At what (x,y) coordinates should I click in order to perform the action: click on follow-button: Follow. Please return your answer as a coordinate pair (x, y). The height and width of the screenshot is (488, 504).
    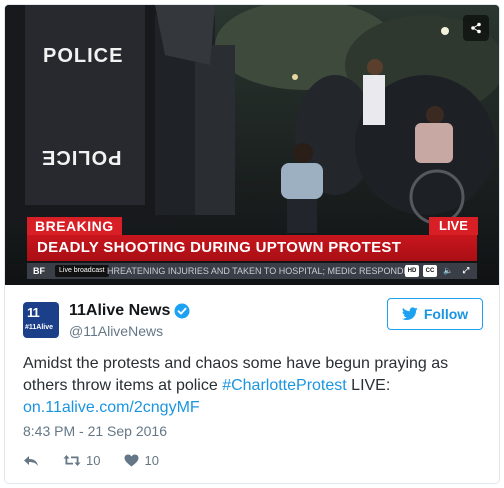
    Looking at the image, I should click on (435, 314).